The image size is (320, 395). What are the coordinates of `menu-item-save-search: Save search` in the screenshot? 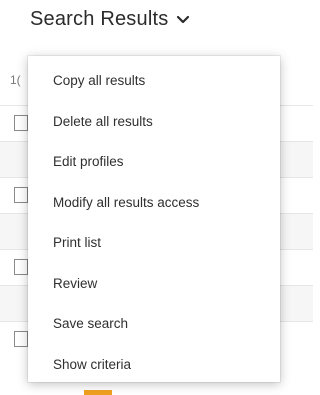 It's located at (154, 327).